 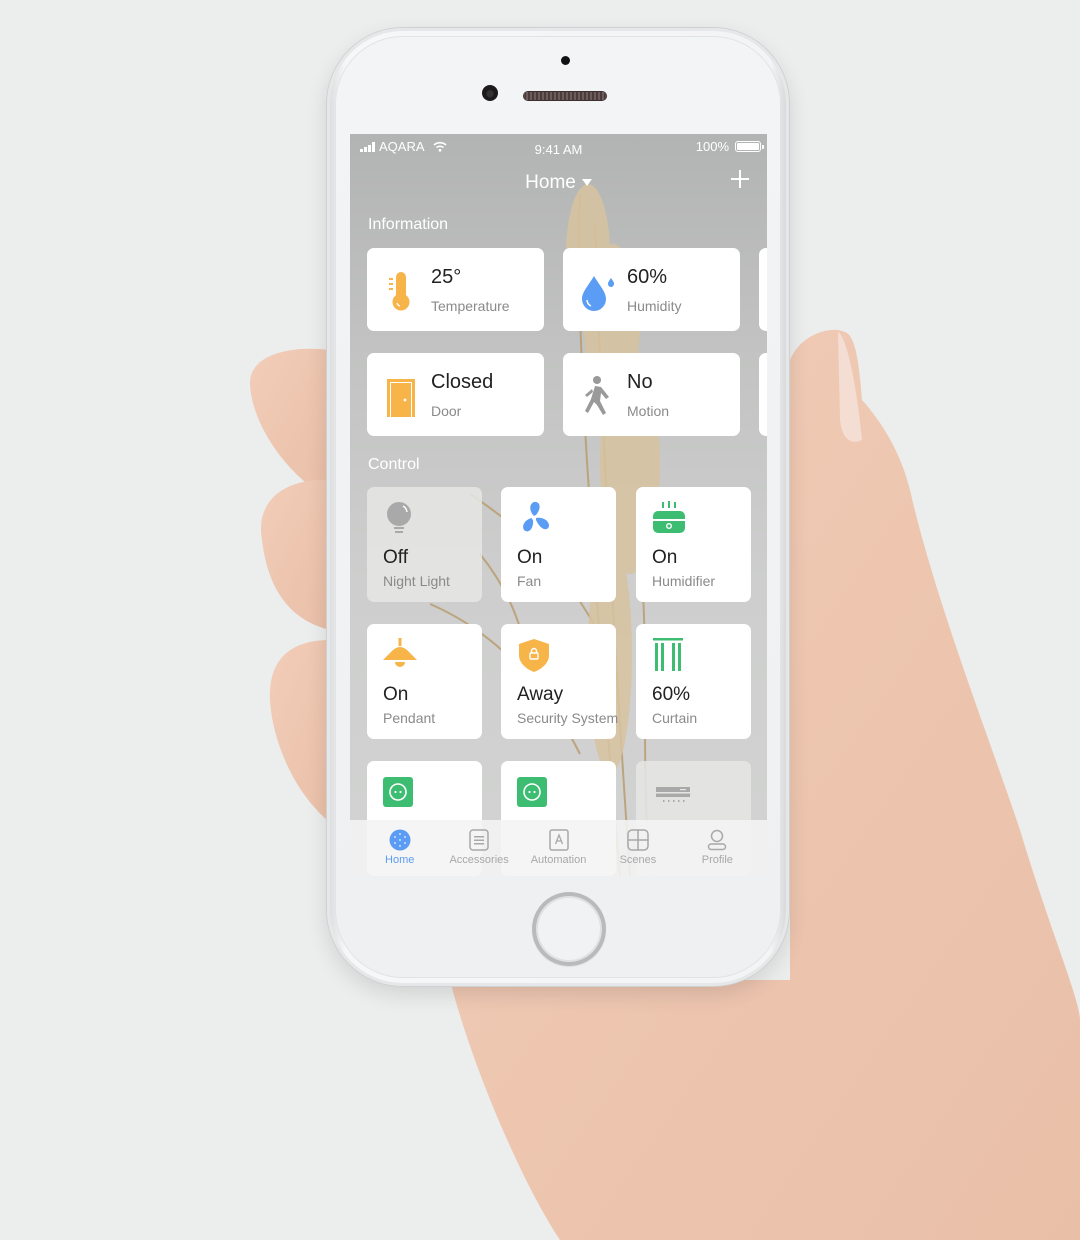 I want to click on night-light-state: Off, so click(x=395, y=557).